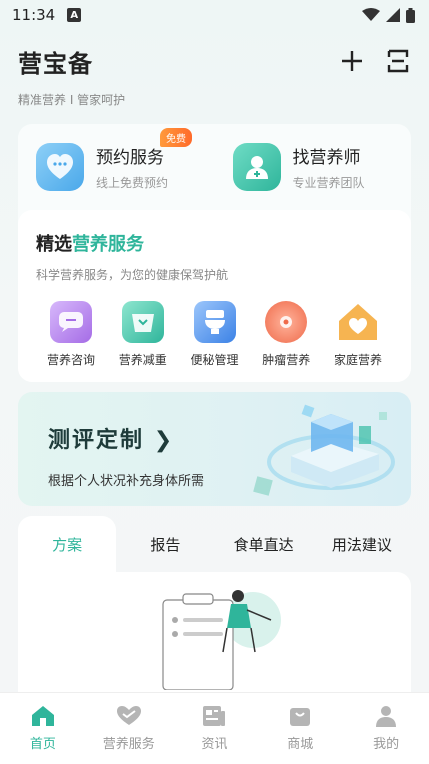 The image size is (429, 764). Describe the element at coordinates (71, 322) in the screenshot. I see `consult-icon` at that location.